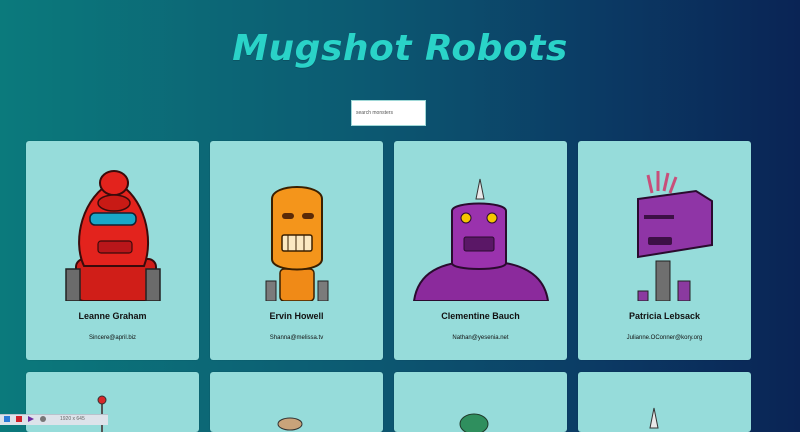  Describe the element at coordinates (664, 338) in the screenshot. I see `robot-email: Julianne.OConner@kory.org` at that location.